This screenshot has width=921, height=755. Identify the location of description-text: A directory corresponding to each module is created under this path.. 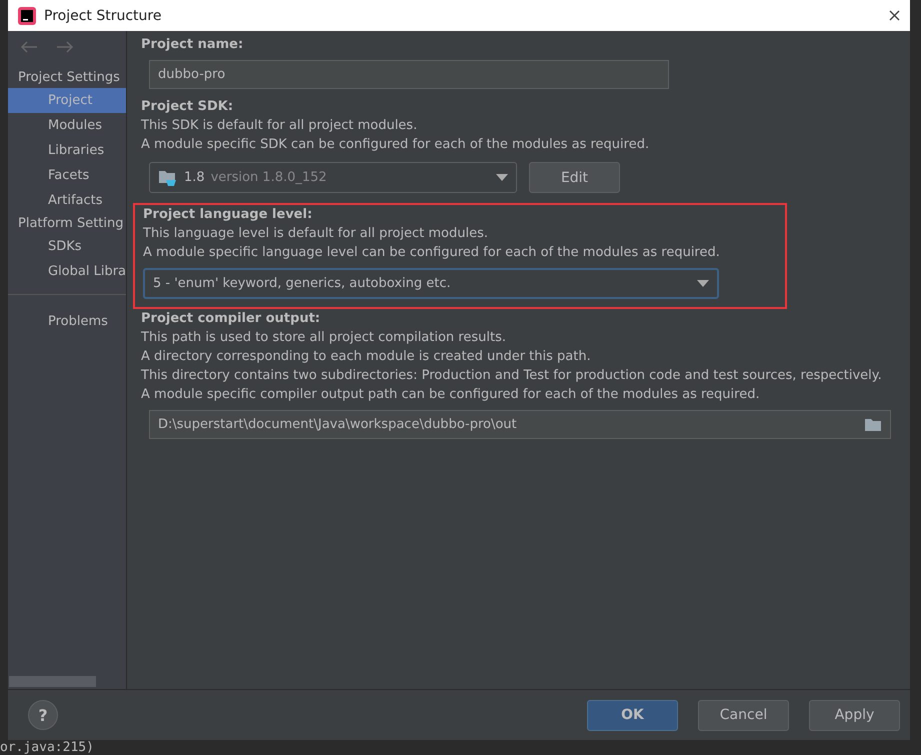
(366, 357).